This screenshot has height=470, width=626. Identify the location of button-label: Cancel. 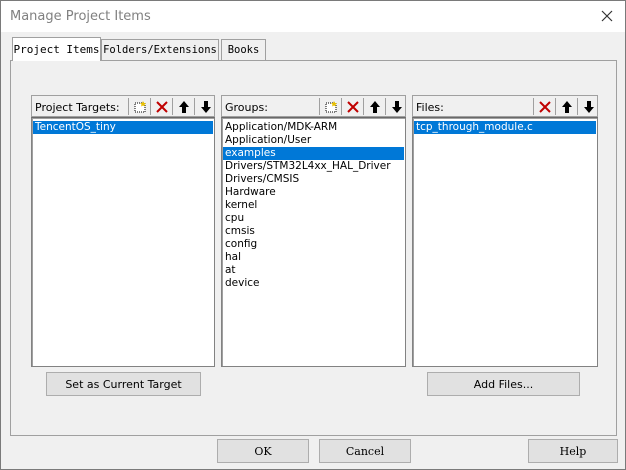
(365, 451).